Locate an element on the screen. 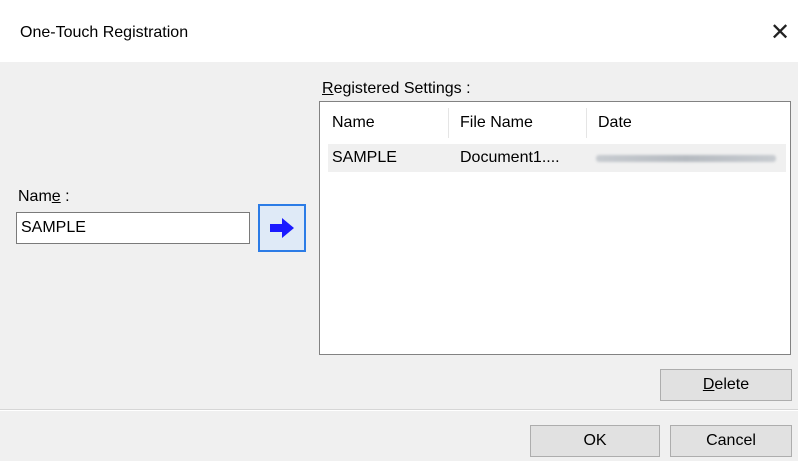  name-input is located at coordinates (133, 228).